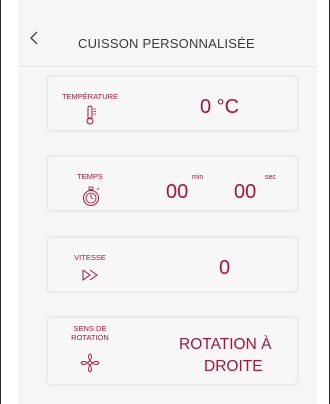 The height and width of the screenshot is (404, 330). What do you see at coordinates (177, 192) in the screenshot?
I see `time-minutes: 00` at bounding box center [177, 192].